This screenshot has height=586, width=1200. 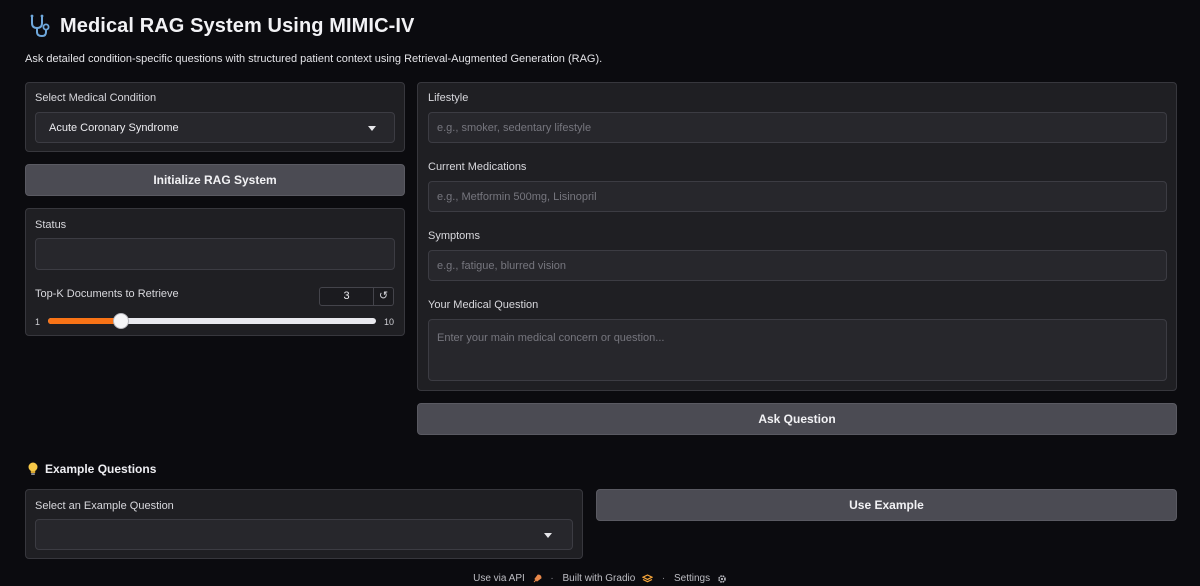 I want to click on page-header: Medical RAG System Using MIMIC-IV, so click(x=220, y=26).